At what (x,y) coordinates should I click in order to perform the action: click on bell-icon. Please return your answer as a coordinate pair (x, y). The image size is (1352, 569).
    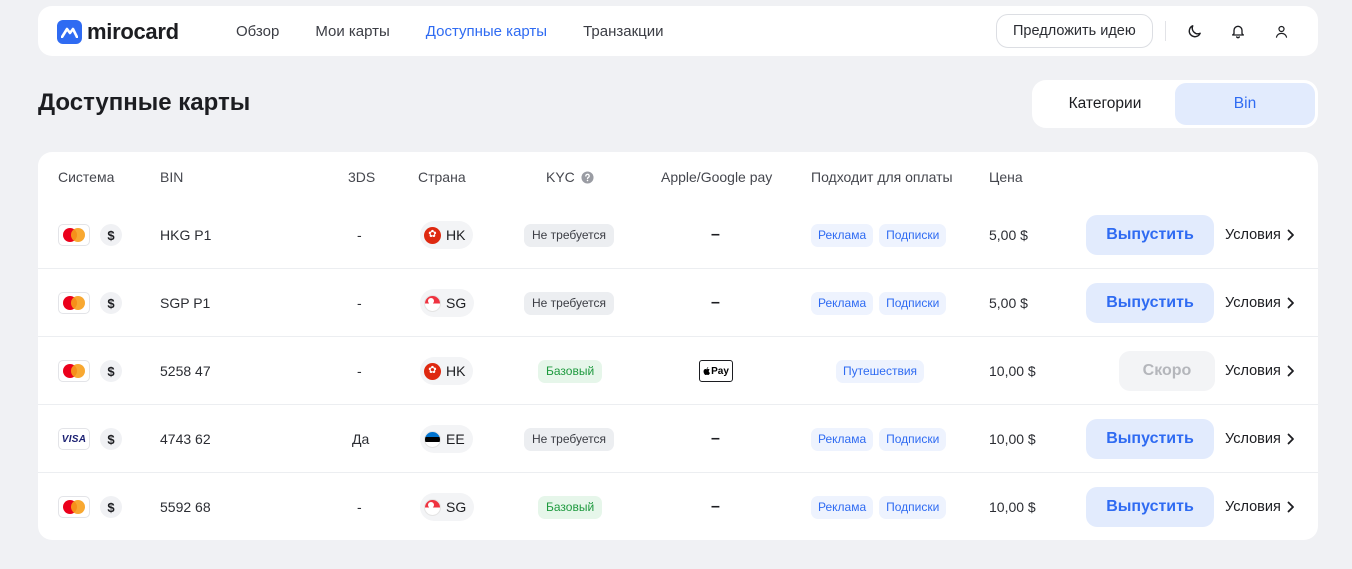
    Looking at the image, I should click on (1238, 32).